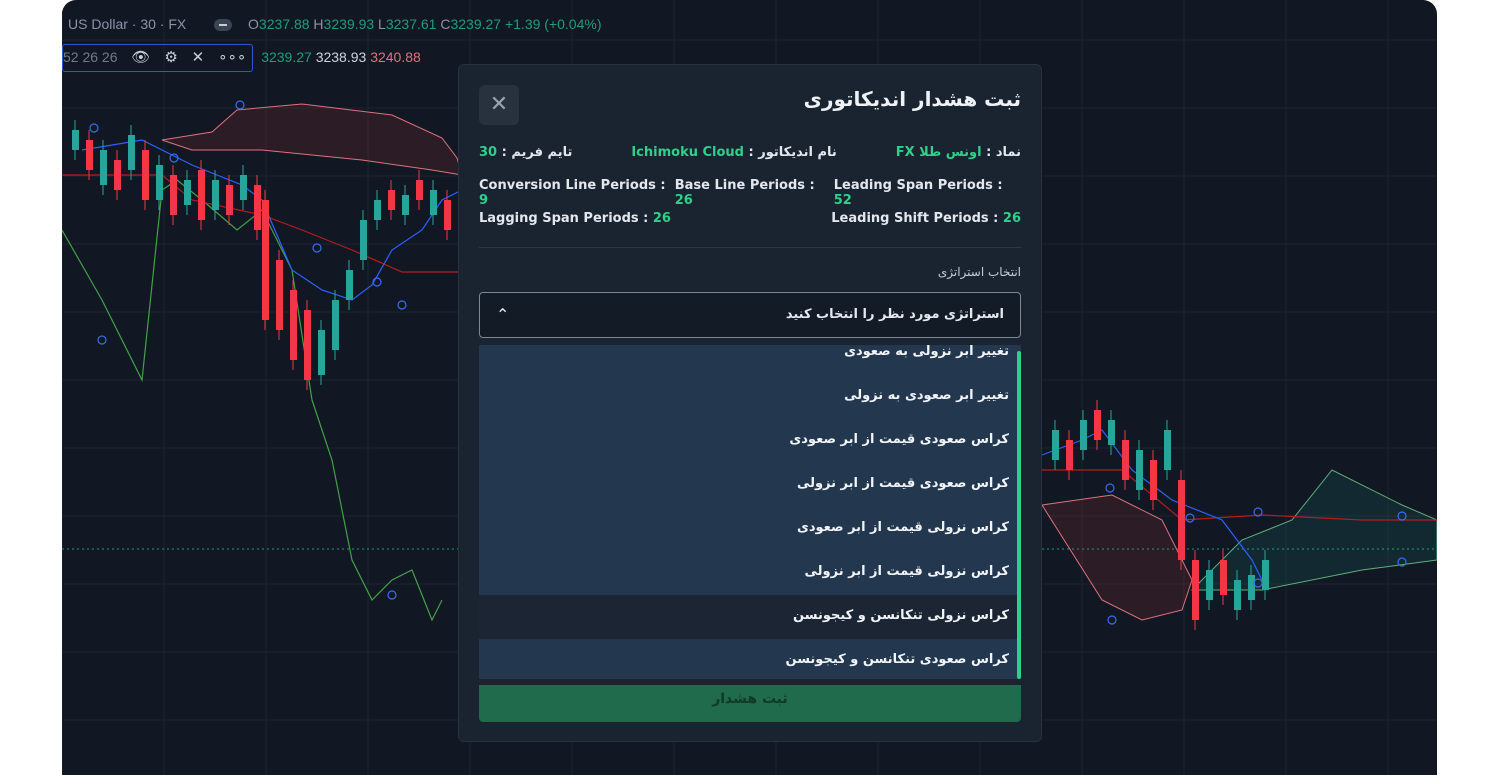 This screenshot has width=1500, height=775. Describe the element at coordinates (575, 218) in the screenshot. I see `param-lagging-span: Lagging Span Periods : 26` at that location.